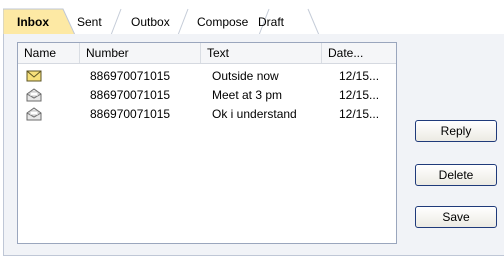  I want to click on tab-compose: Compose, so click(222, 22).